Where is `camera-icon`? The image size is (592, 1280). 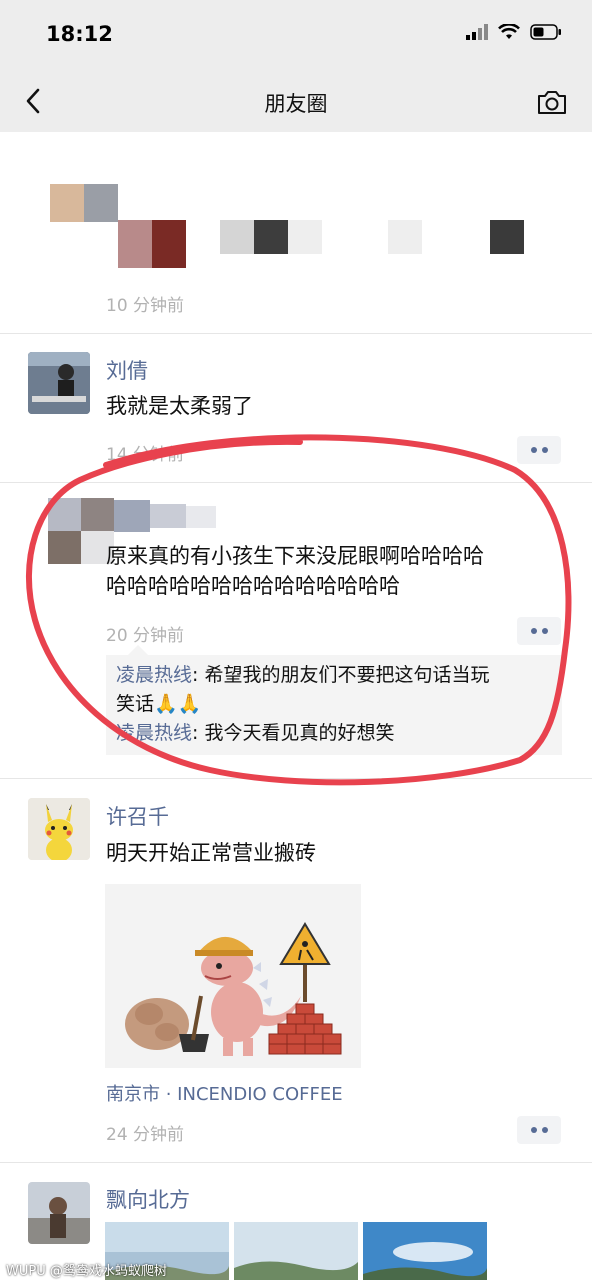 camera-icon is located at coordinates (552, 102).